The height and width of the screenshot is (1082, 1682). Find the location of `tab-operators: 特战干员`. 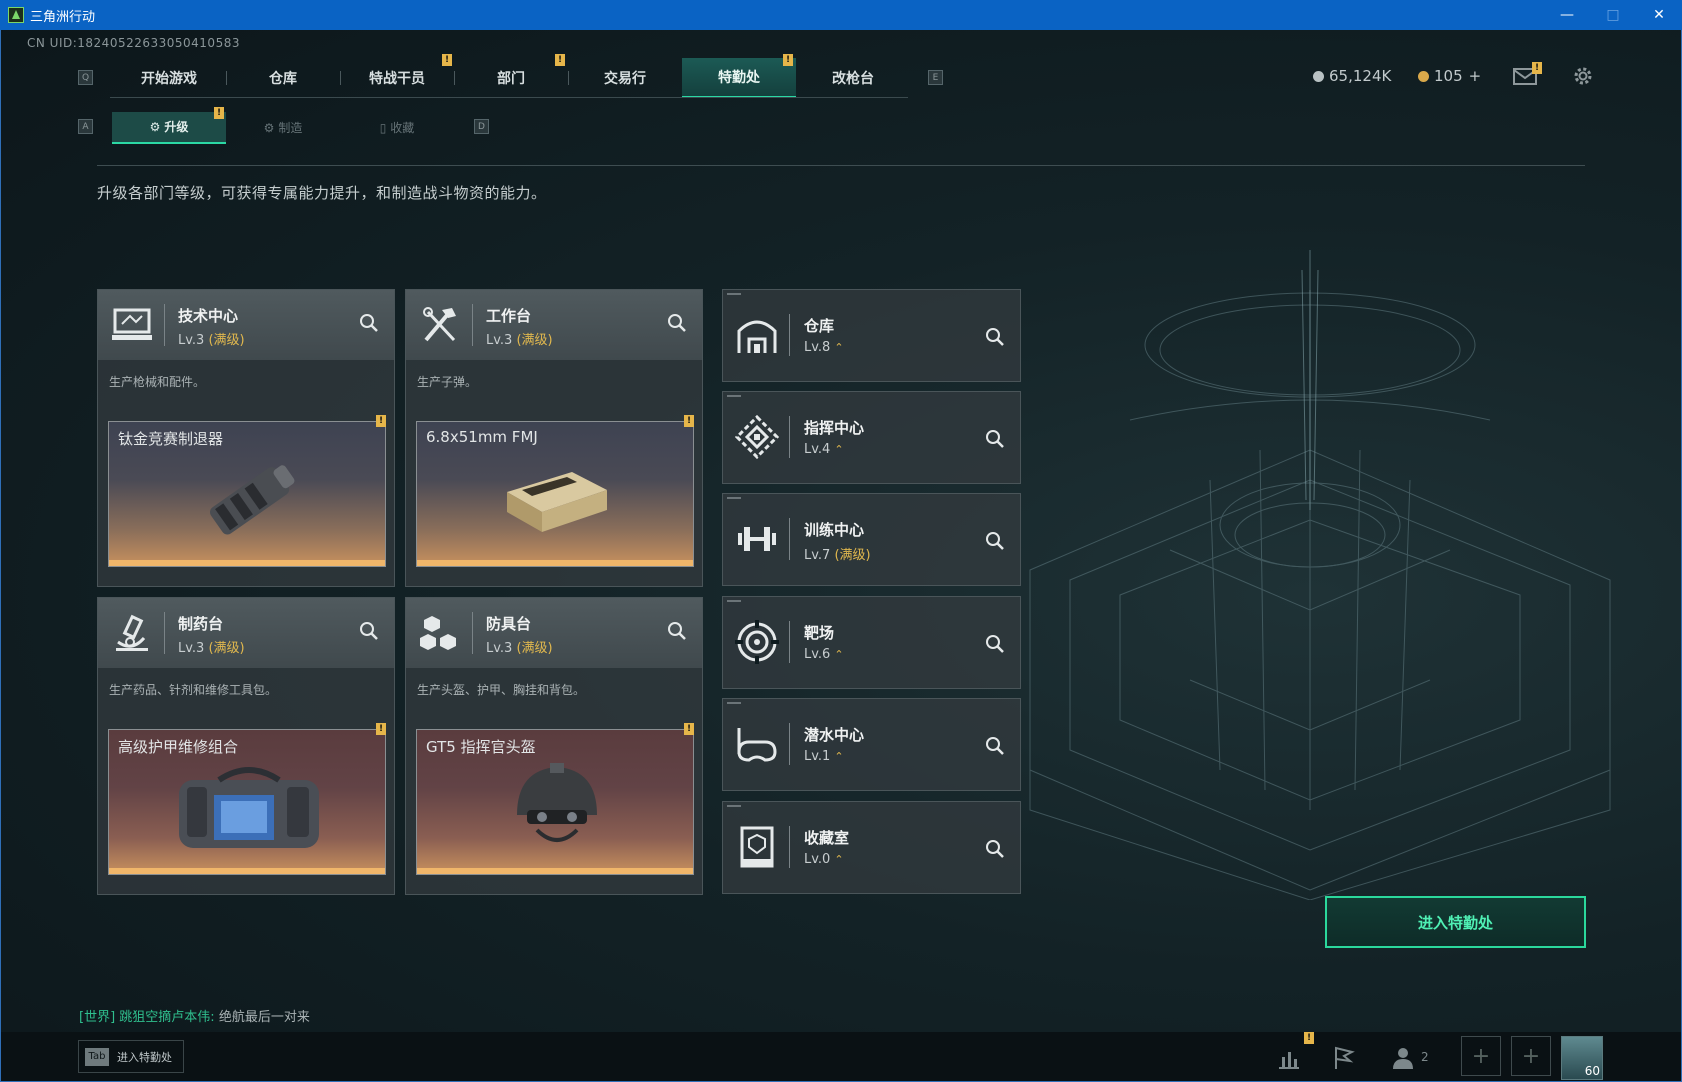

tab-operators: 特战干员 is located at coordinates (397, 78).